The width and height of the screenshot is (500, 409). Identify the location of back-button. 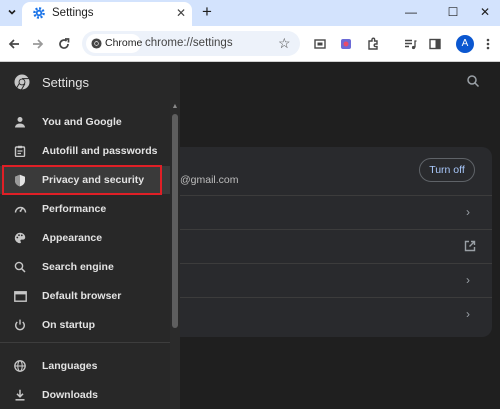
(14, 44).